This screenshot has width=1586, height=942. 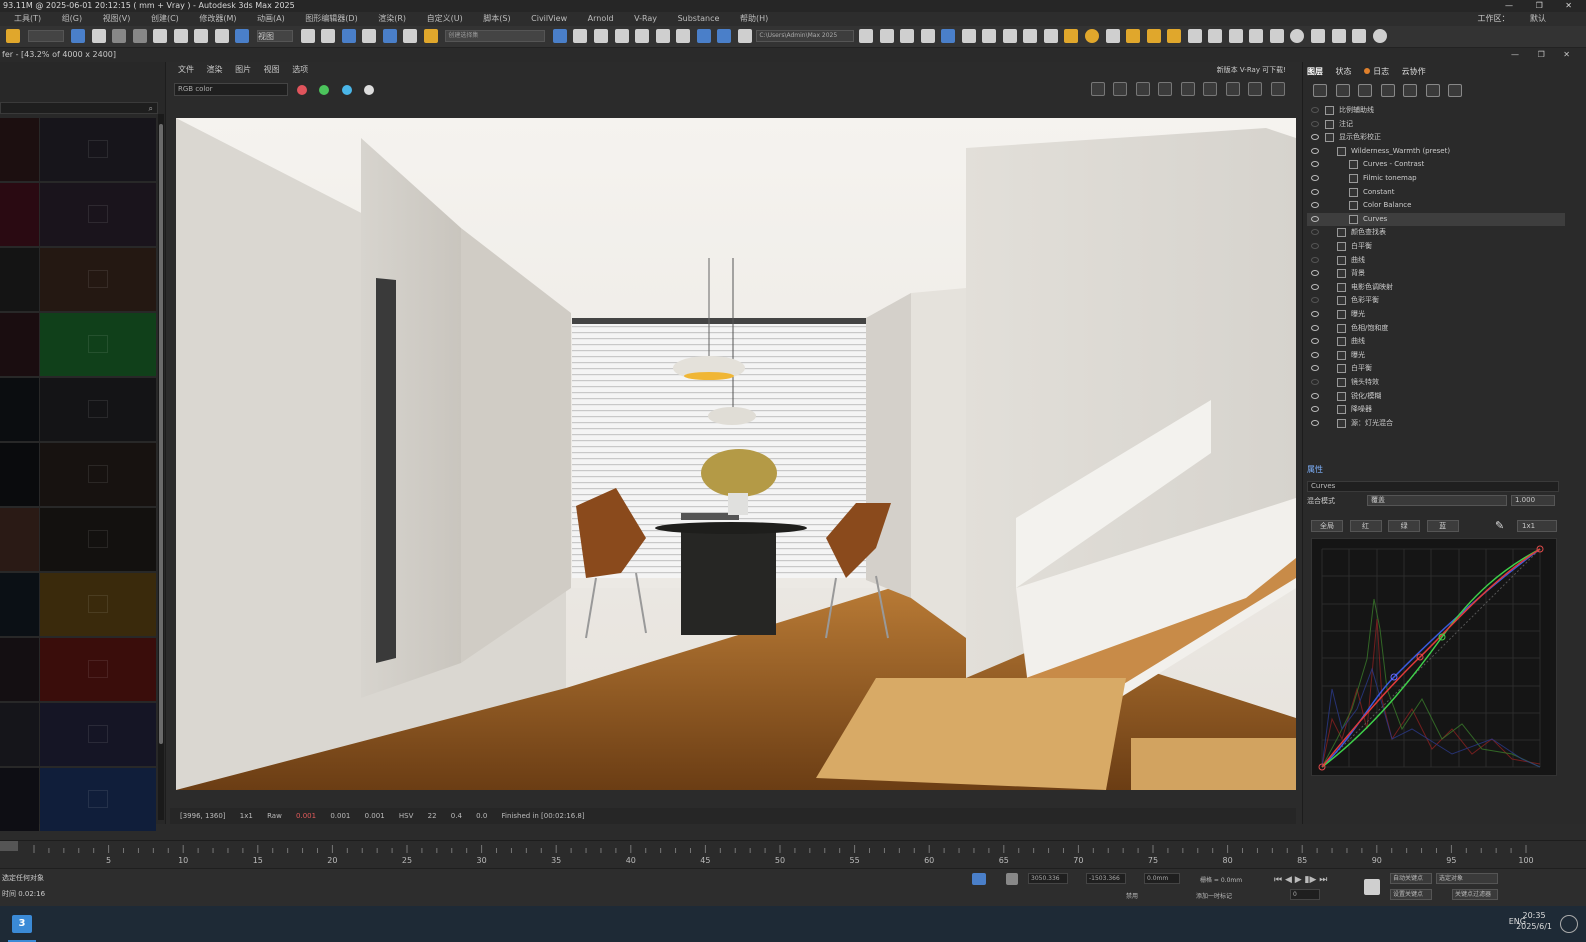 What do you see at coordinates (13, 36) in the screenshot?
I see `undo-icon` at bounding box center [13, 36].